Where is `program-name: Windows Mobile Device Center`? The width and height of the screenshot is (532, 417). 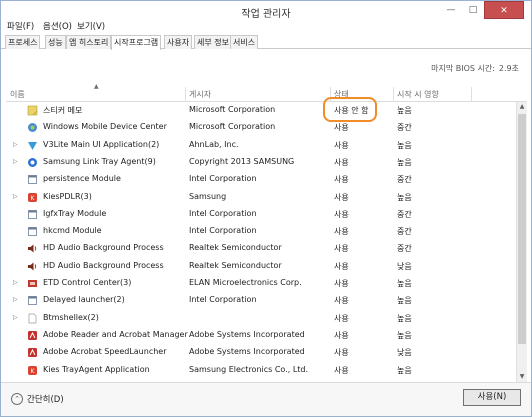
program-name: Windows Mobile Device Center is located at coordinates (105, 127).